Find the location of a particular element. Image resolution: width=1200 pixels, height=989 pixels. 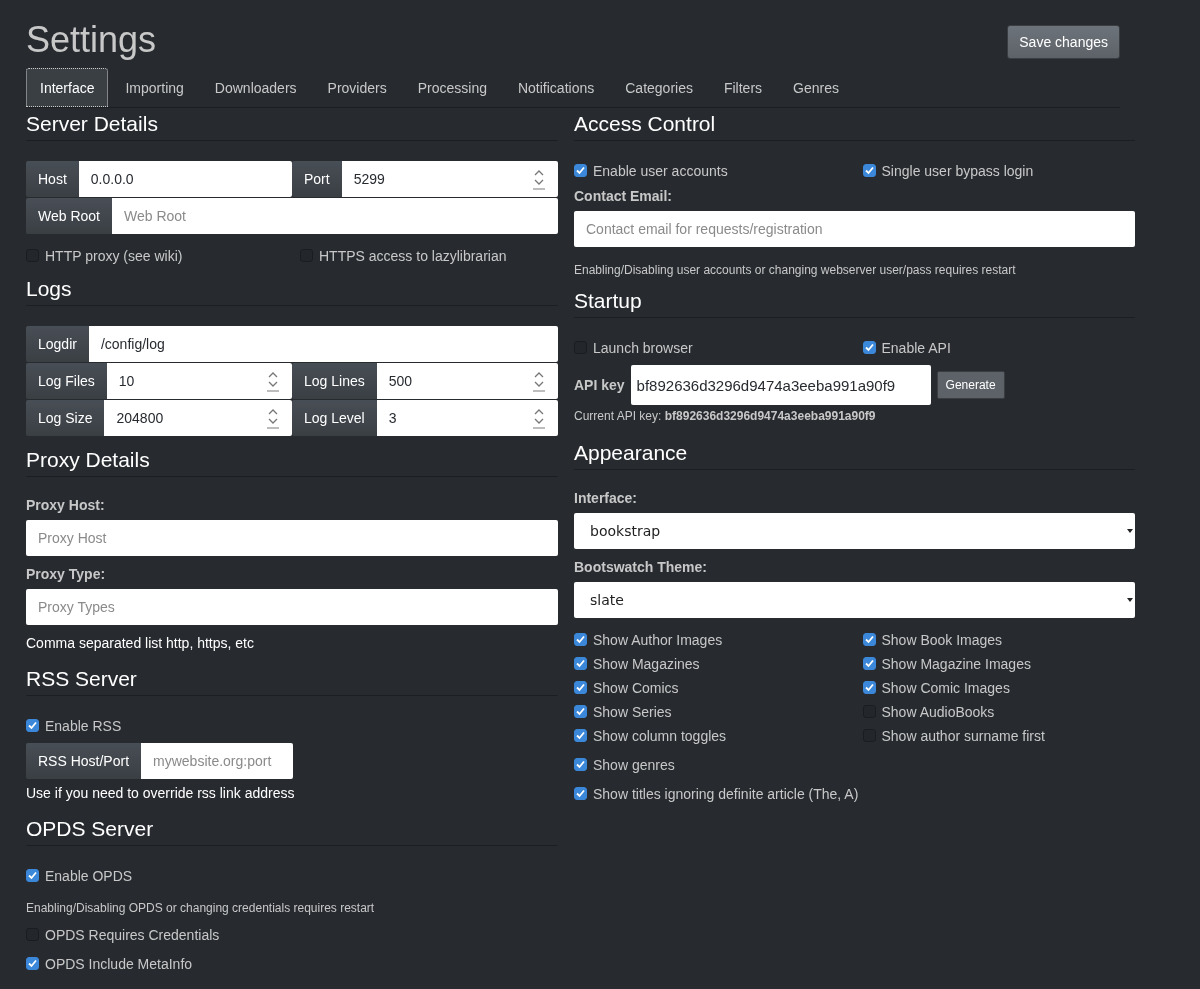

section-heading: Startup is located at coordinates (854, 303).